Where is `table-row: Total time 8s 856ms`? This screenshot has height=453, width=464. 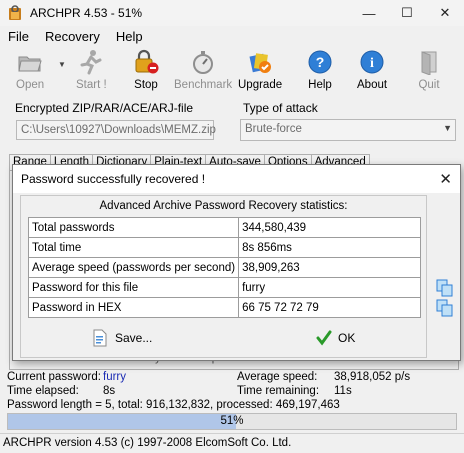
table-row: Total time 8s 856ms is located at coordinates (224, 247).